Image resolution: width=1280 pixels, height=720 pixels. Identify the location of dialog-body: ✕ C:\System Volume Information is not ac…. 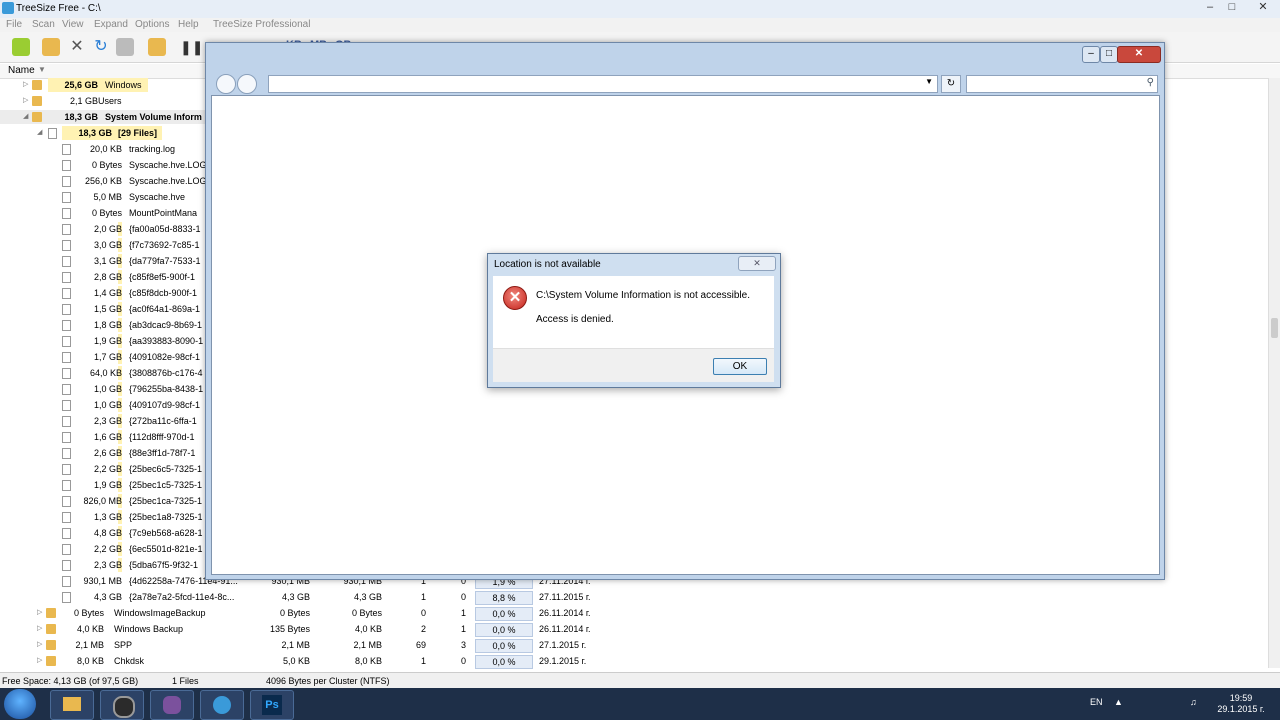
(633, 312).